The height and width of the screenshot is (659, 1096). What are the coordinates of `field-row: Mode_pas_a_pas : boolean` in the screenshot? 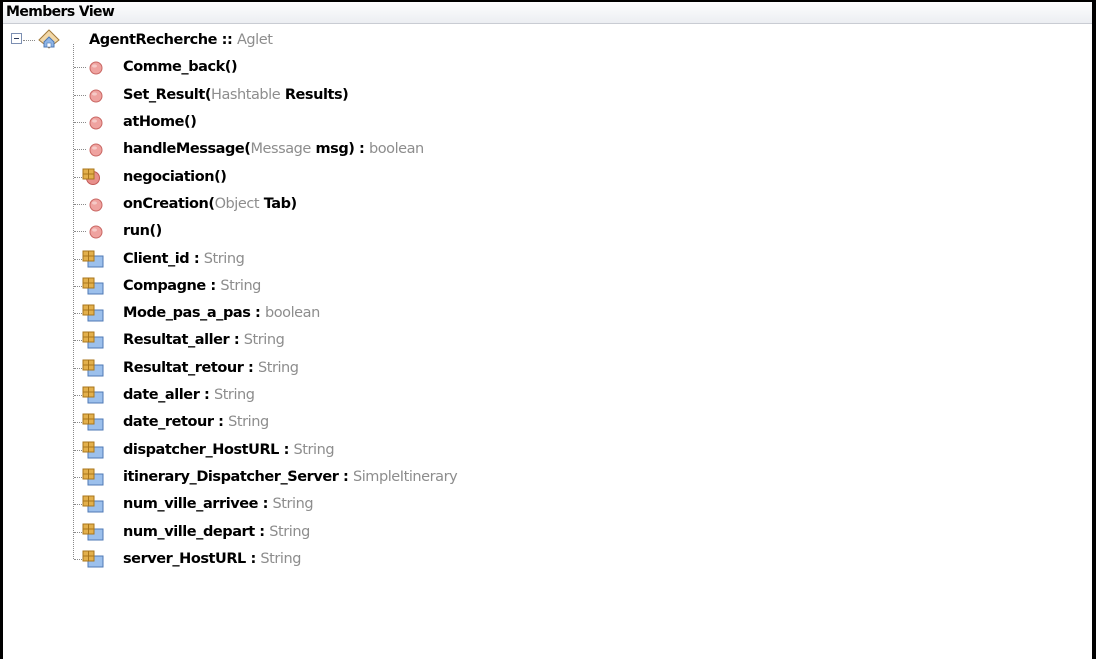 It's located at (543, 313).